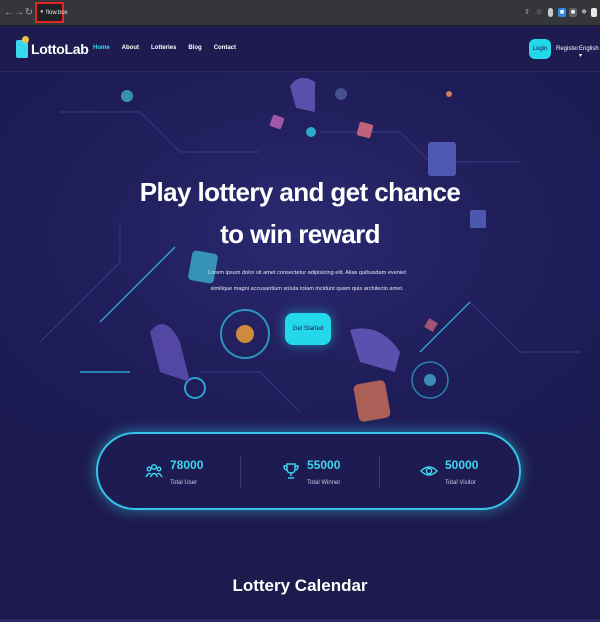  Describe the element at coordinates (300, 234) in the screenshot. I see `hero-title-line2: to win reward` at that location.